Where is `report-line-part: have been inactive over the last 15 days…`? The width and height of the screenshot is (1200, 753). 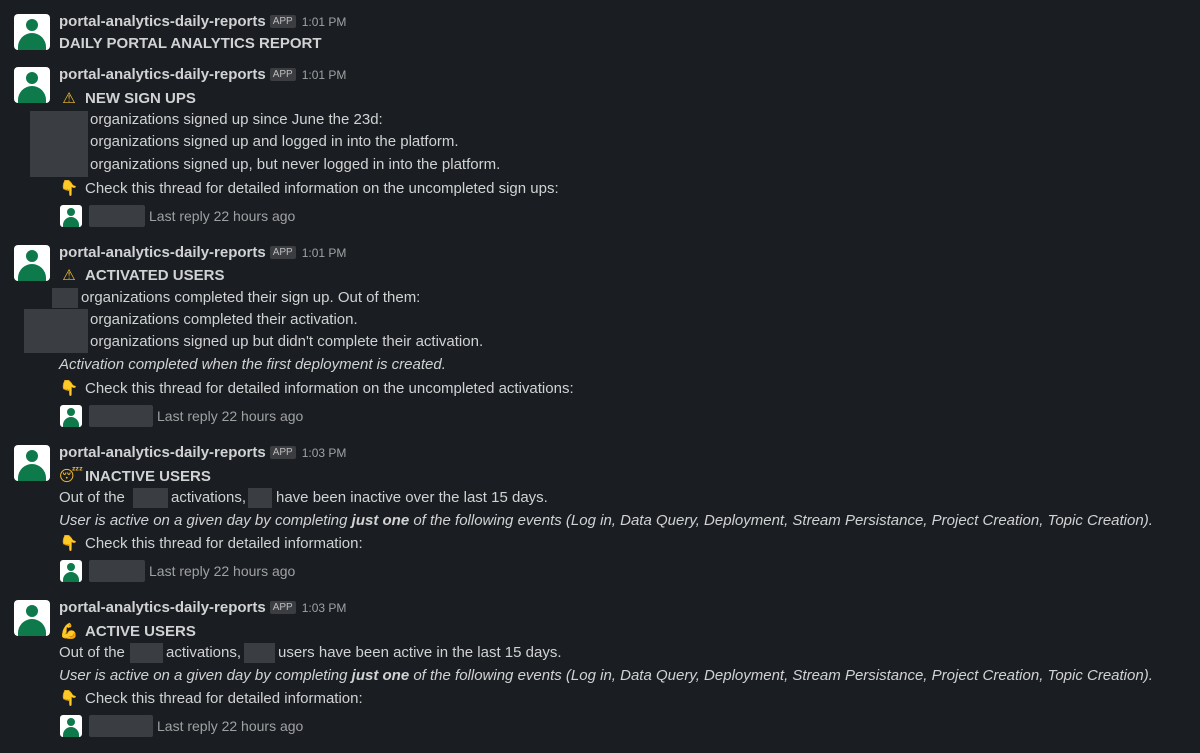
report-line-part: have been inactive over the last 15 days… is located at coordinates (412, 497).